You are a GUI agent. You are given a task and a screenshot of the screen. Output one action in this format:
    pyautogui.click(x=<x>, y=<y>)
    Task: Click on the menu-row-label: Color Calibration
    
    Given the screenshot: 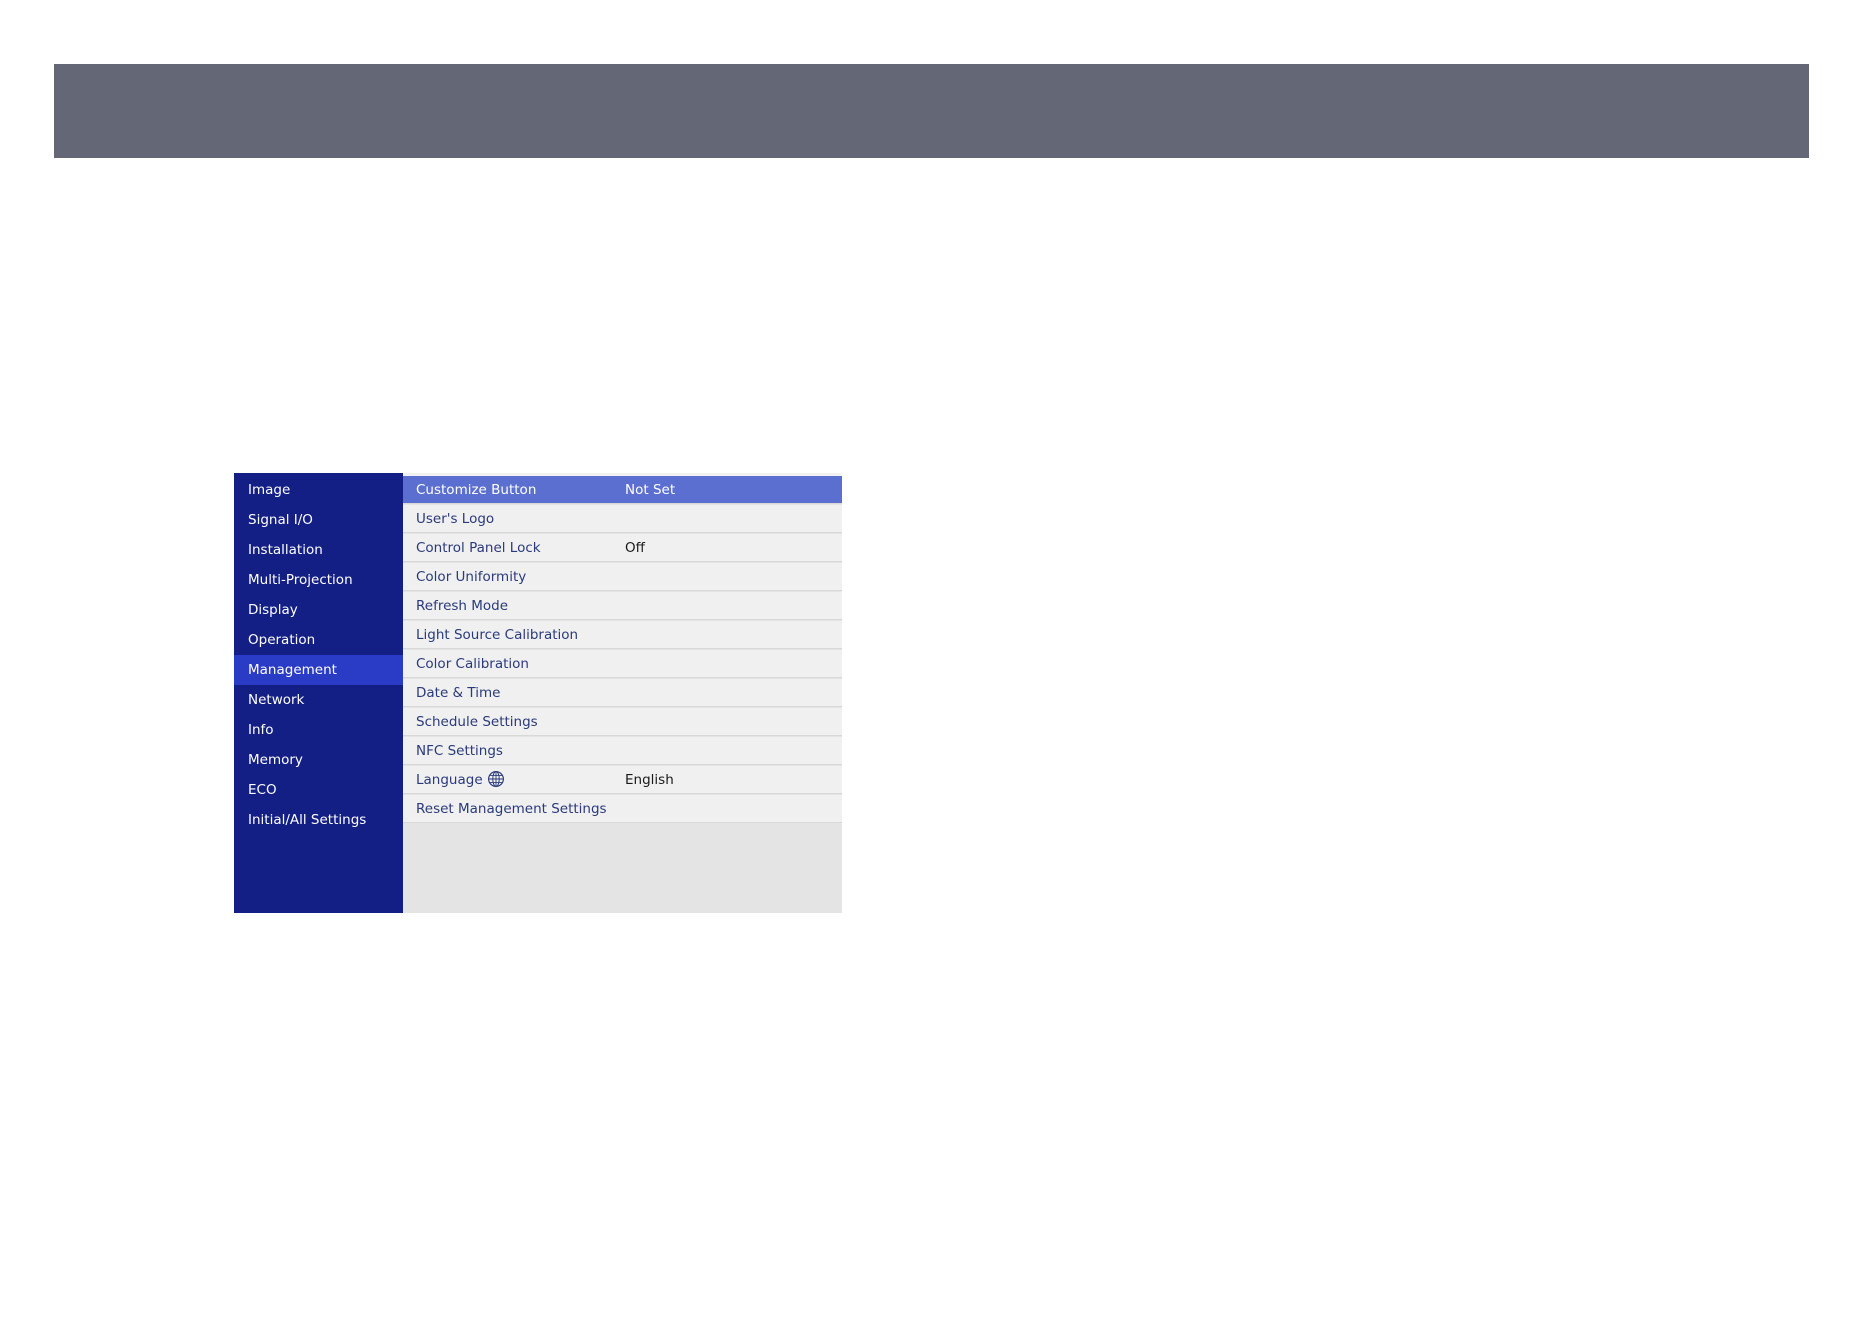 What is the action you would take?
    pyautogui.click(x=472, y=664)
    